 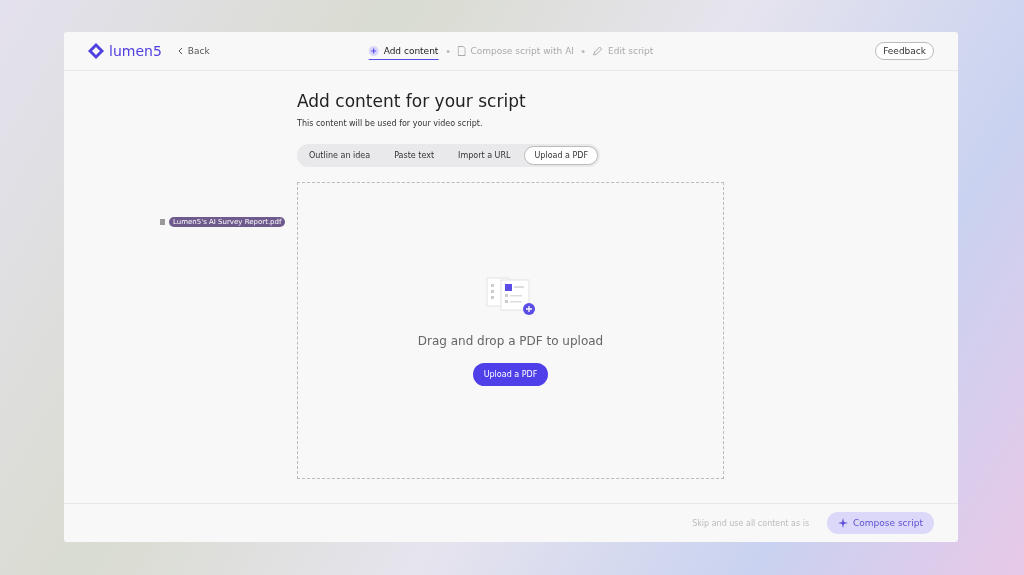 What do you see at coordinates (373, 50) in the screenshot?
I see `plus-icon` at bounding box center [373, 50].